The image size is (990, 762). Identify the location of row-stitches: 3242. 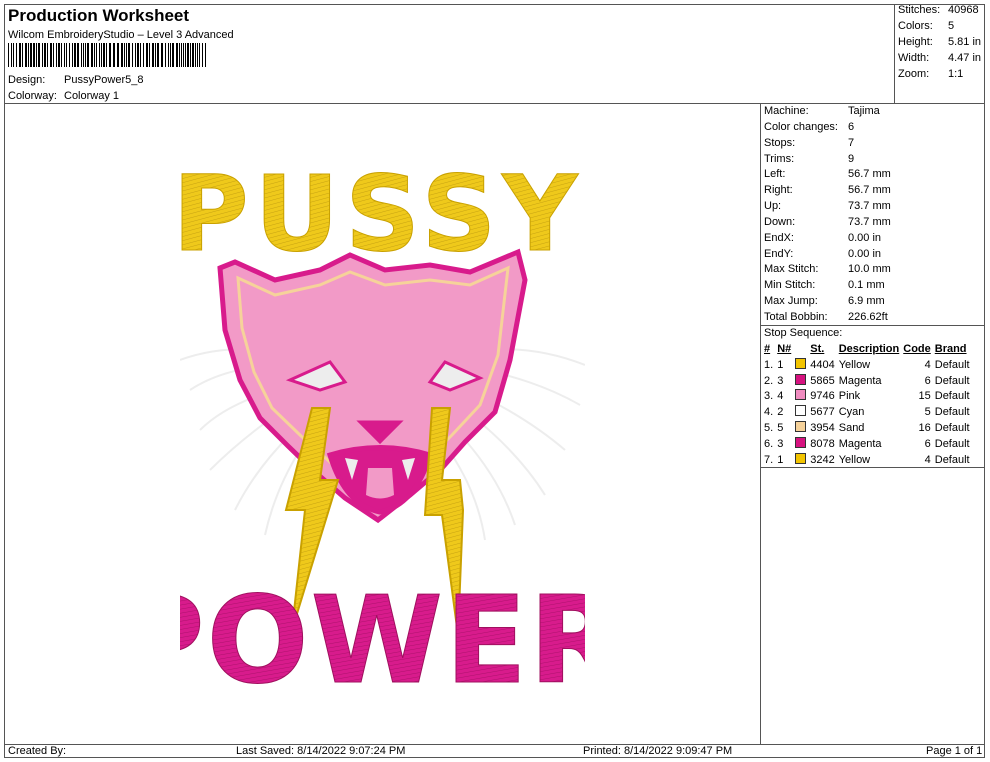
(822, 459).